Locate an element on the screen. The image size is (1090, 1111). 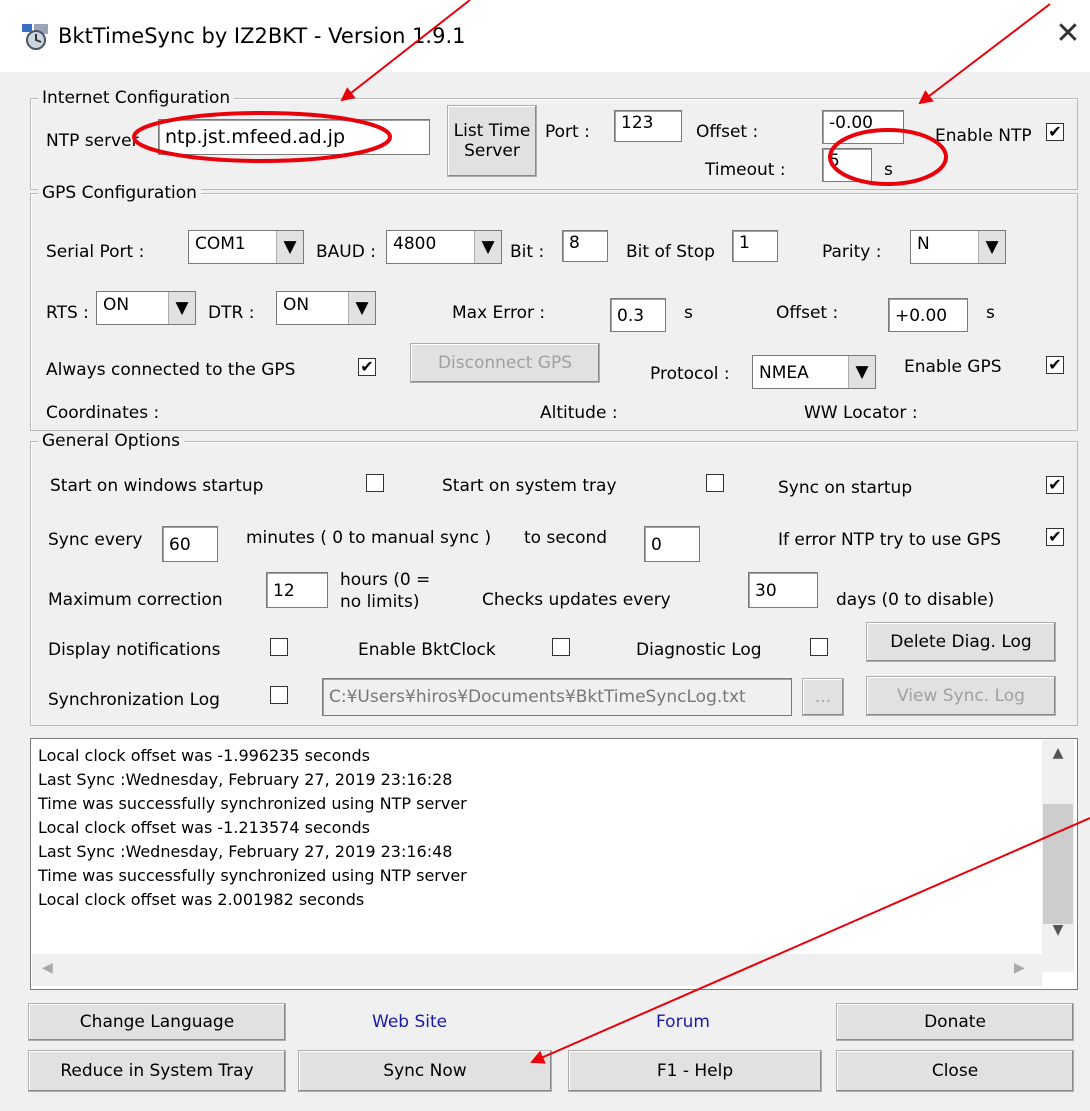
display-notifications-checkbox is located at coordinates (279, 647).